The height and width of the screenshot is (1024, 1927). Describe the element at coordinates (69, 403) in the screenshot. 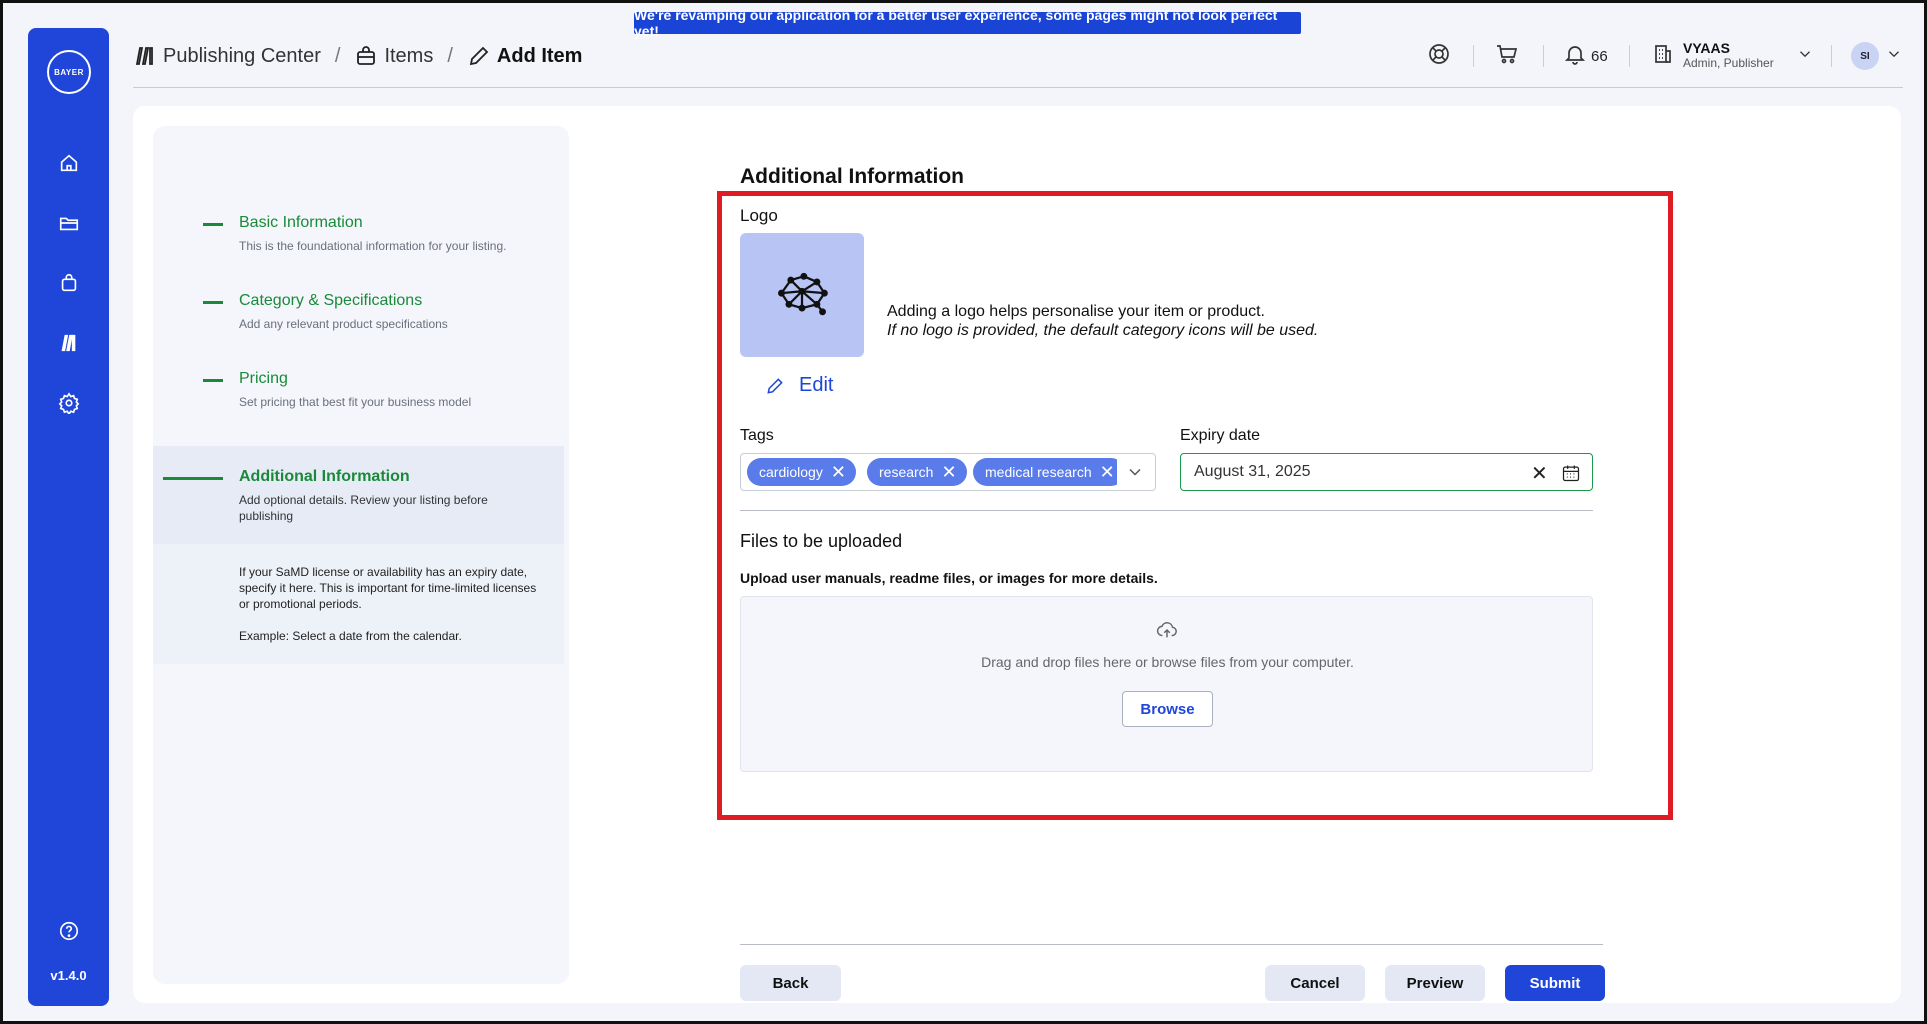

I see `settings-icon` at that location.